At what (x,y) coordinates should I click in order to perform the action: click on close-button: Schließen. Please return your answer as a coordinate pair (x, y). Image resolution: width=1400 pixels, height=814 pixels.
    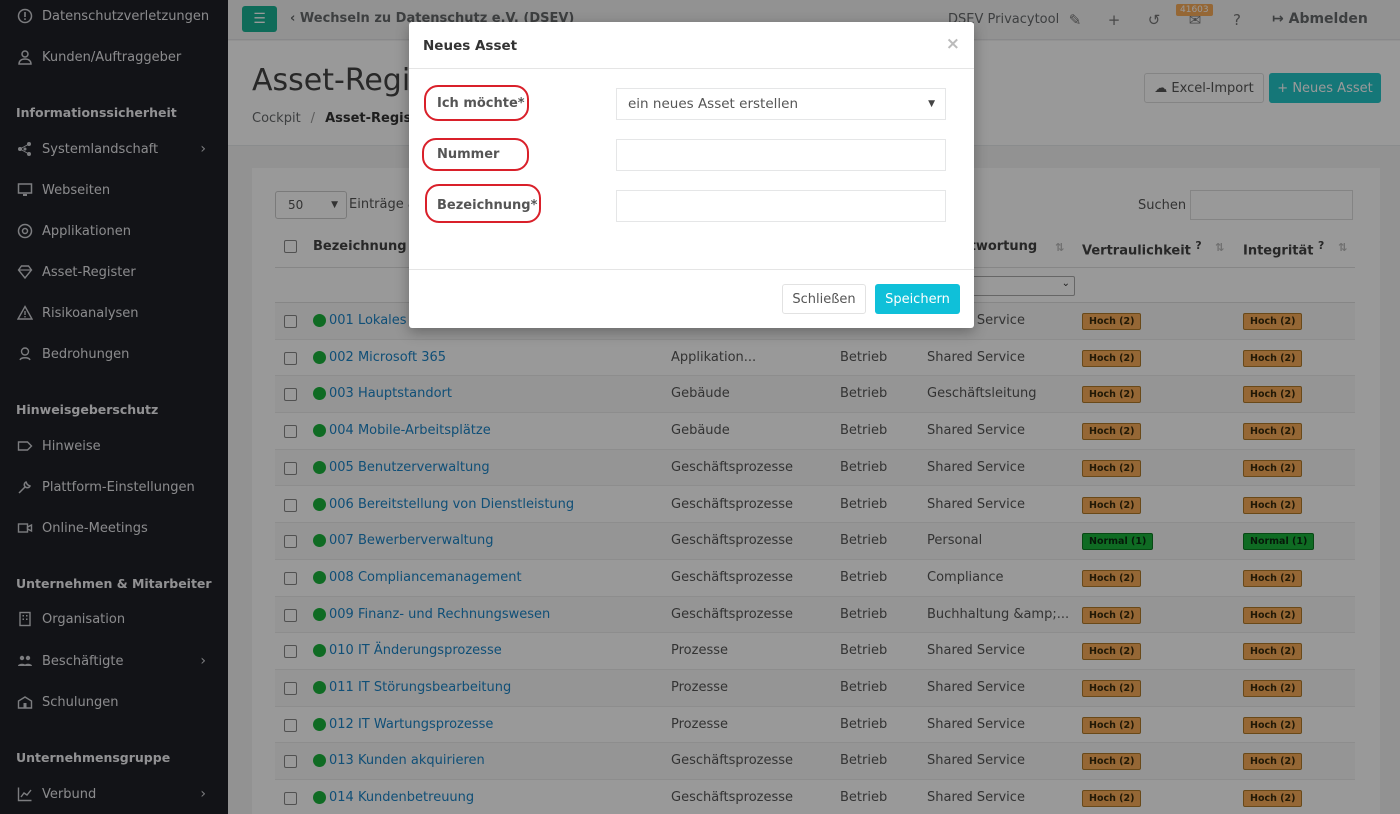
    Looking at the image, I should click on (824, 299).